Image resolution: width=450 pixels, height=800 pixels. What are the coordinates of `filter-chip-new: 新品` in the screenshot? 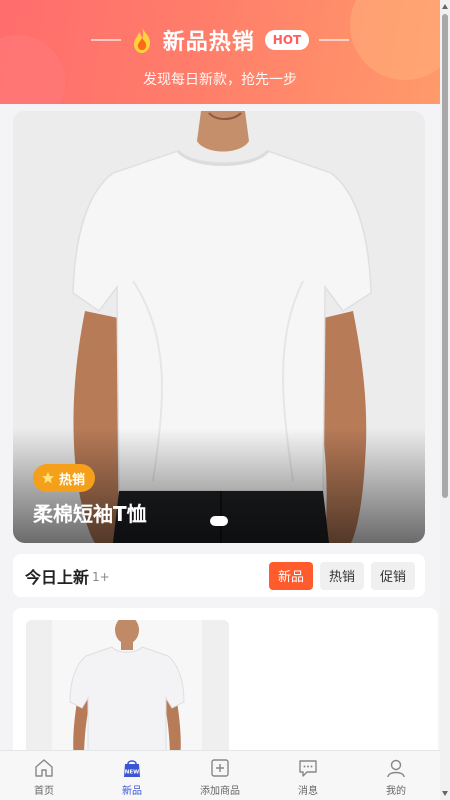 It's located at (290, 575).